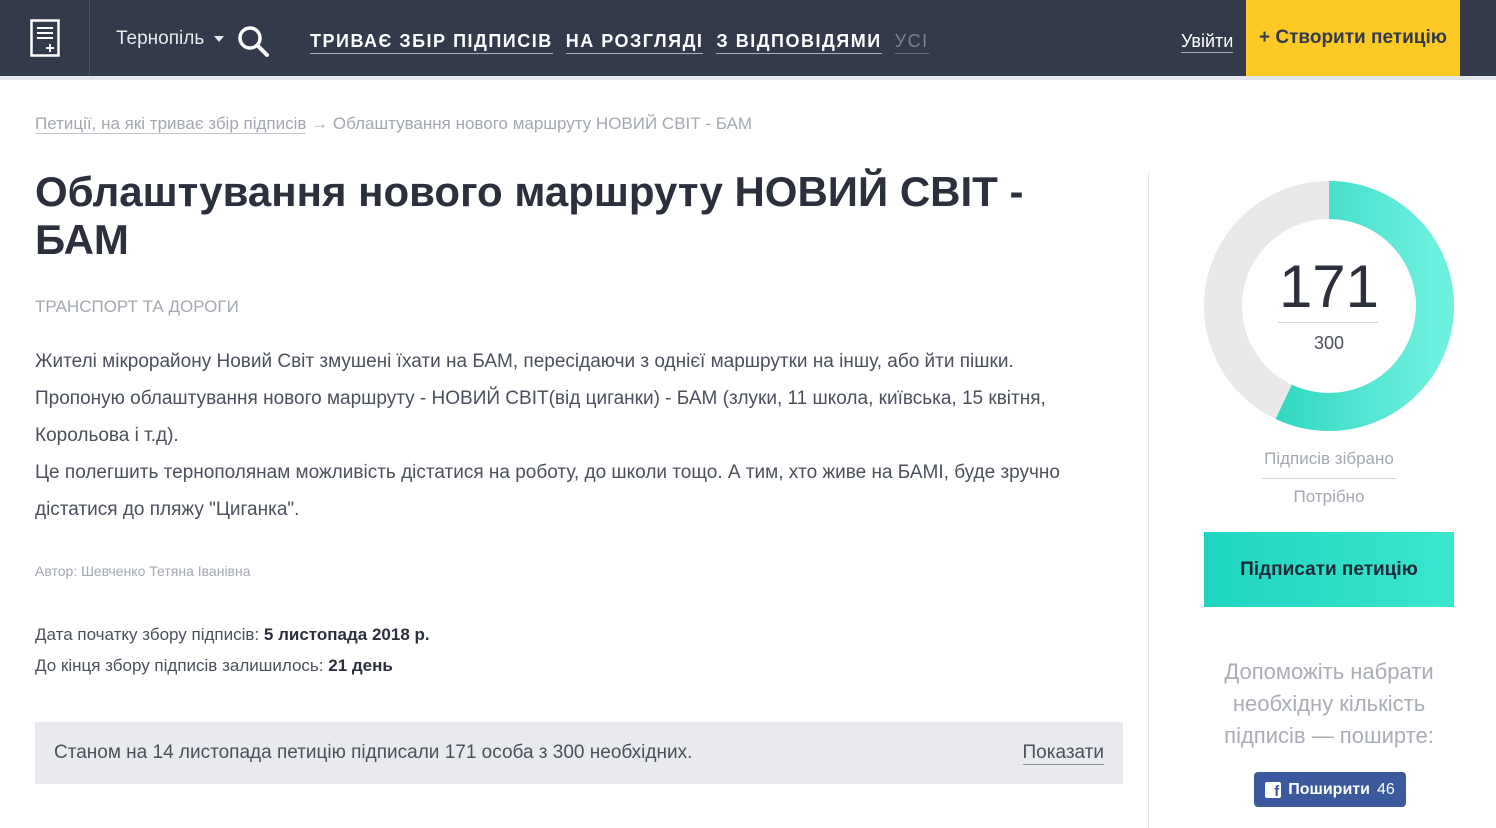 Image resolution: width=1496 pixels, height=828 pixels. Describe the element at coordinates (1148, 500) in the screenshot. I see `sidebar-divider` at that location.